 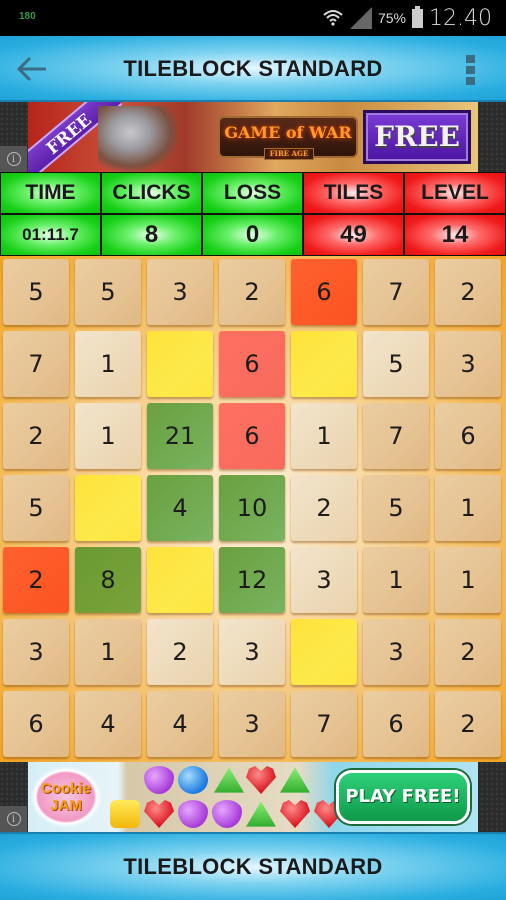 I want to click on wifi-icon, so click(x=333, y=18).